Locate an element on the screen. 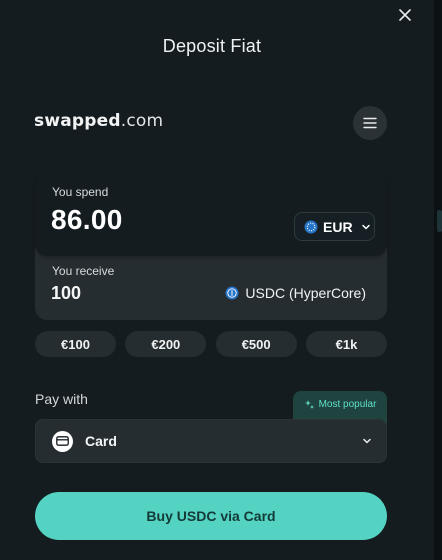 Image resolution: width=442 pixels, height=560 pixels. brand-logo: swapped.com is located at coordinates (98, 121).